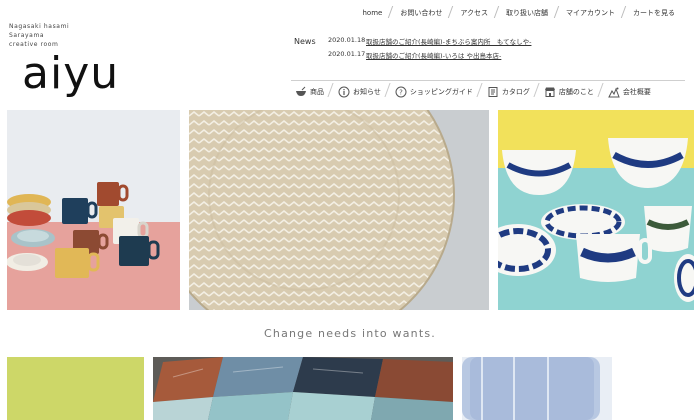 The image size is (700, 420). I want to click on main-nav-label: 店舗のこと, so click(576, 91).